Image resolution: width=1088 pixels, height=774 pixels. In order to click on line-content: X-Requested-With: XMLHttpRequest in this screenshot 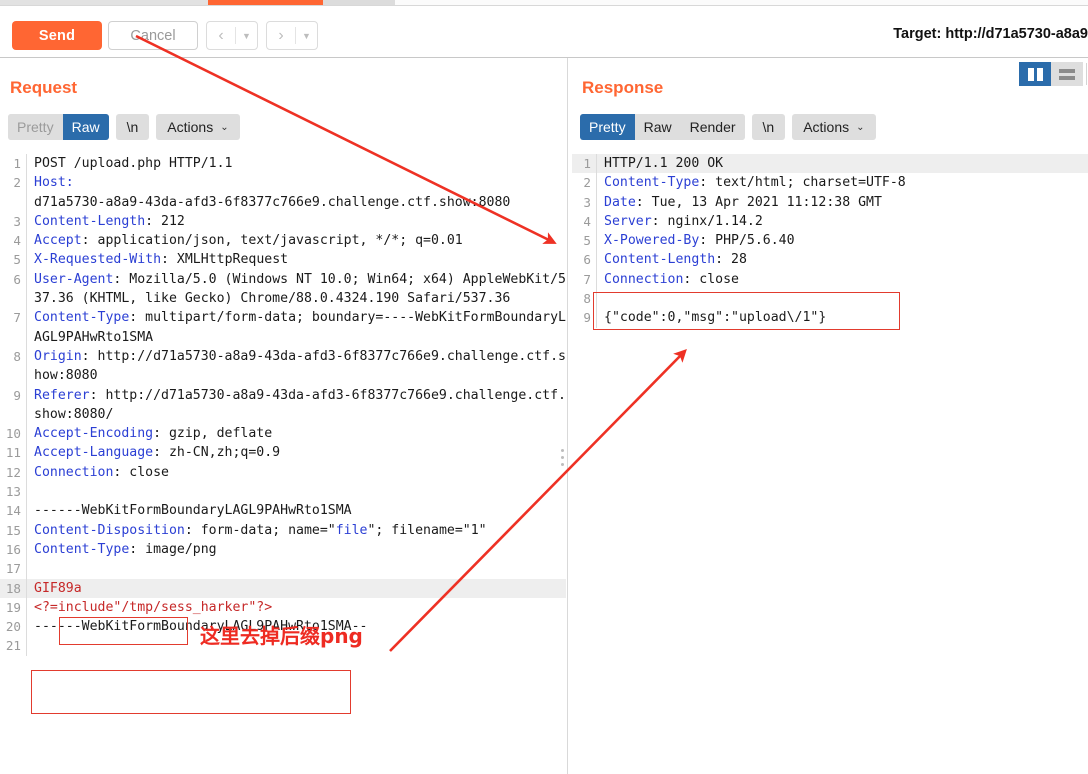, I will do `click(296, 260)`.